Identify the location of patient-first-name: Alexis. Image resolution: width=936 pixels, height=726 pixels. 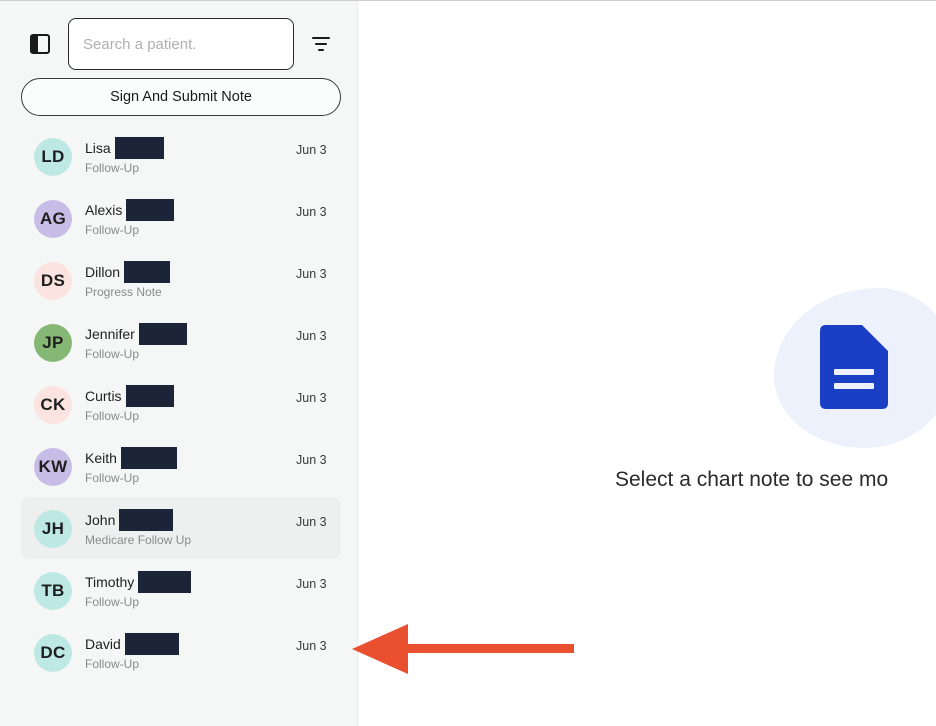
(104, 210).